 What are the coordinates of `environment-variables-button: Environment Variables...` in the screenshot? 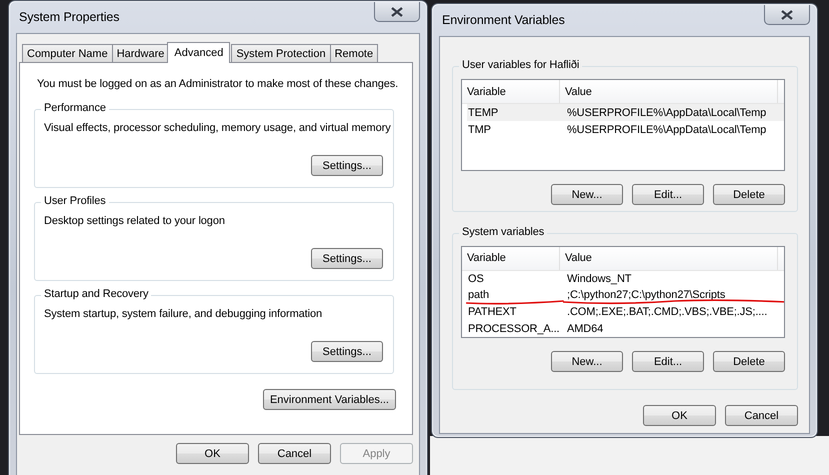 It's located at (329, 399).